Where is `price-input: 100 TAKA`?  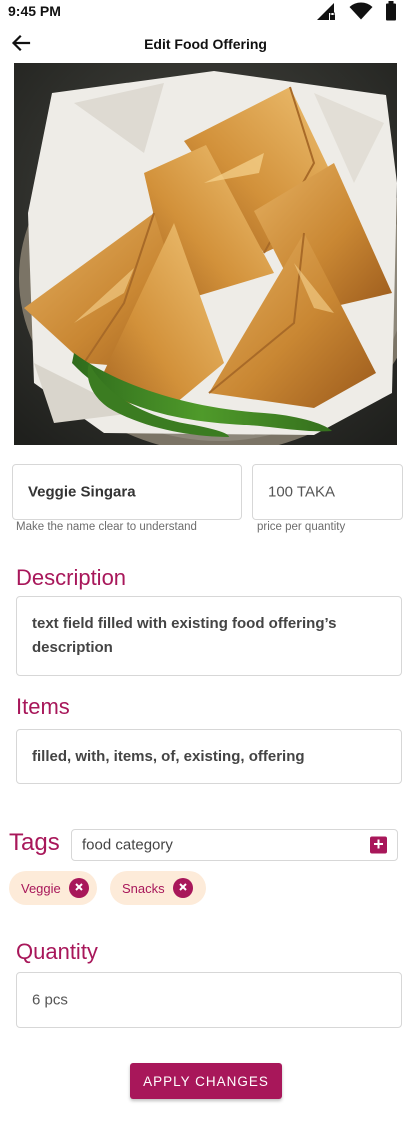
price-input: 100 TAKA is located at coordinates (327, 492).